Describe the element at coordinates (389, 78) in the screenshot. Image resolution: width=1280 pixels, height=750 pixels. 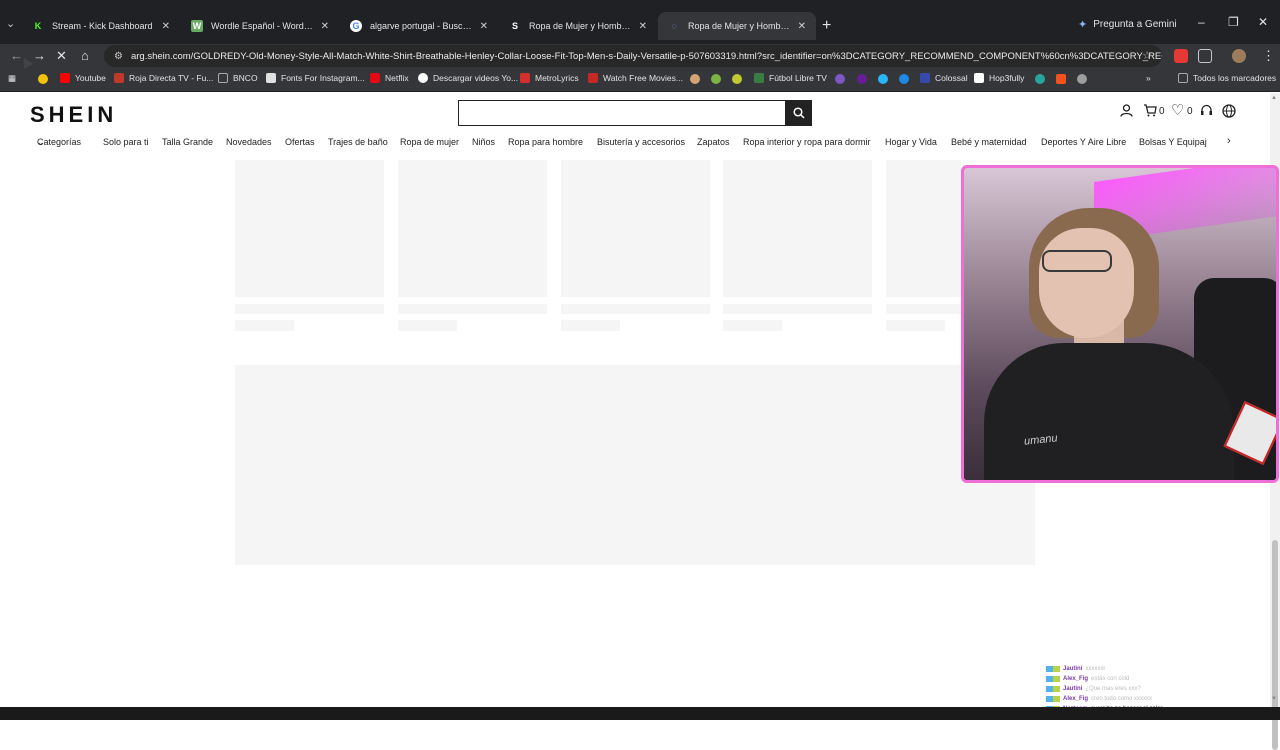
I see `bookmark-netflix: Netflix` at that location.